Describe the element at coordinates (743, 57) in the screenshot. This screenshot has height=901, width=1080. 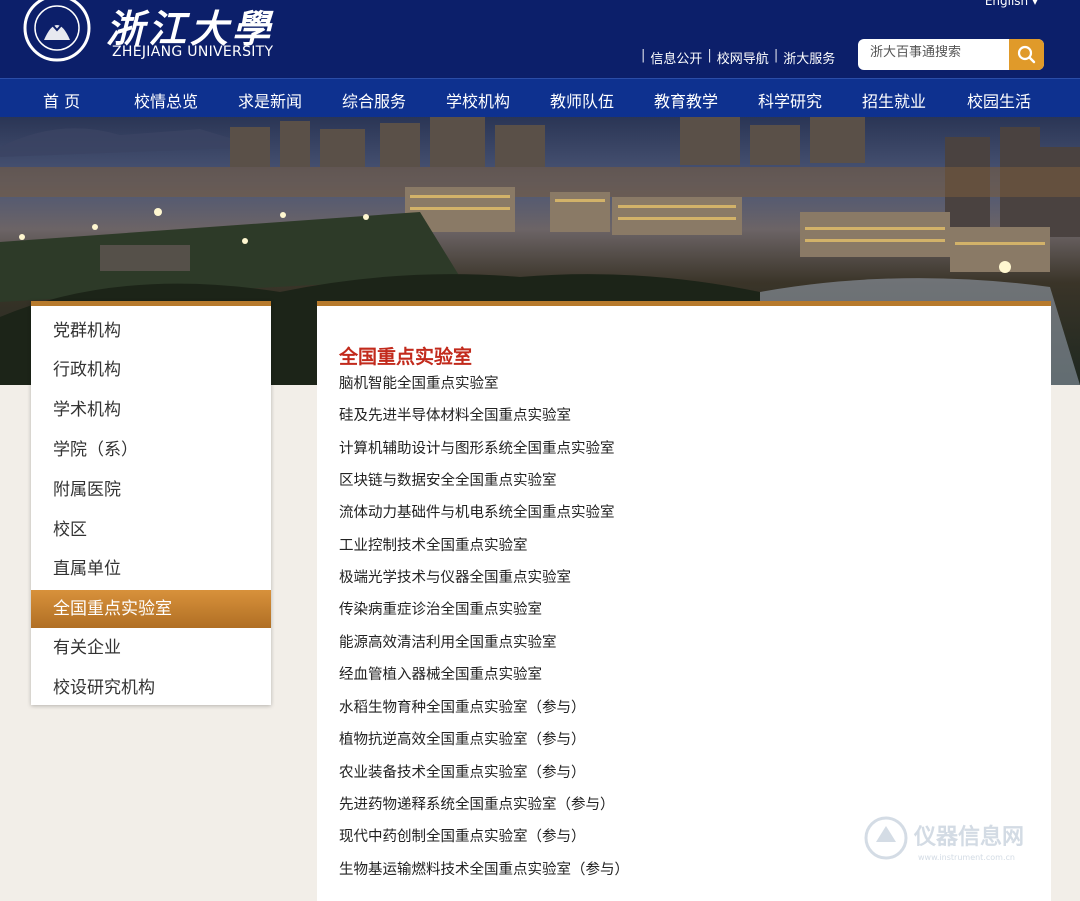
I see `quick-link-site-nav: 校网导航` at that location.